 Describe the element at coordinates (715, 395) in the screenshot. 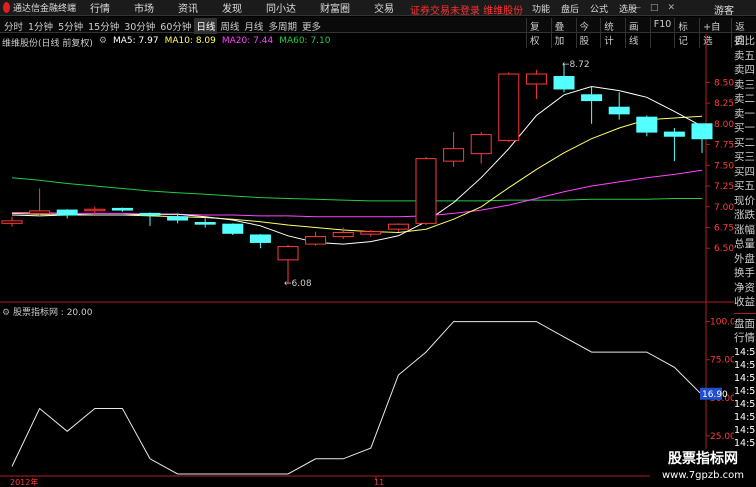

I see `indicator-value: 16.90` at that location.